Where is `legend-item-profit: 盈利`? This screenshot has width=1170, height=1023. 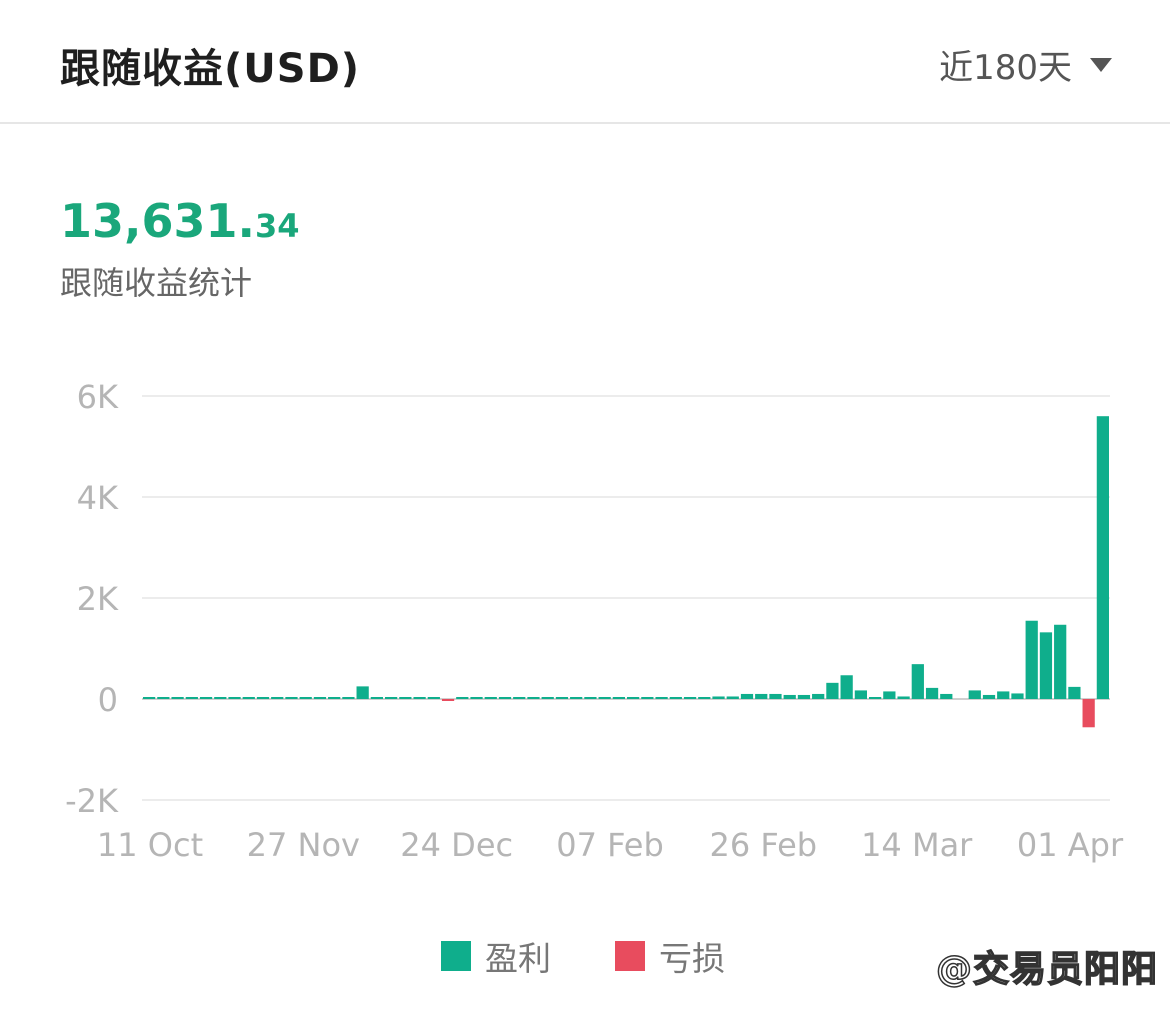 legend-item-profit: 盈利 is located at coordinates (496, 956).